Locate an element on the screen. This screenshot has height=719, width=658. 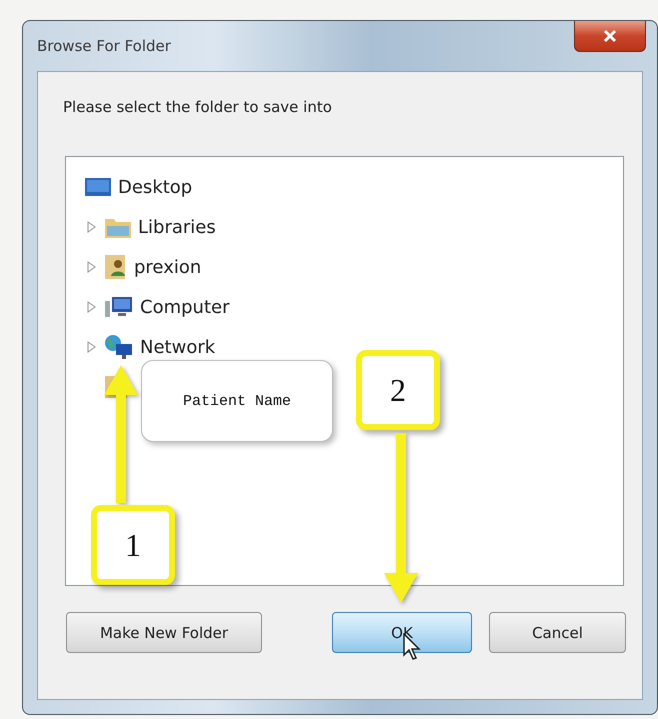
dialog-button: Make New Folder is located at coordinates (164, 632).